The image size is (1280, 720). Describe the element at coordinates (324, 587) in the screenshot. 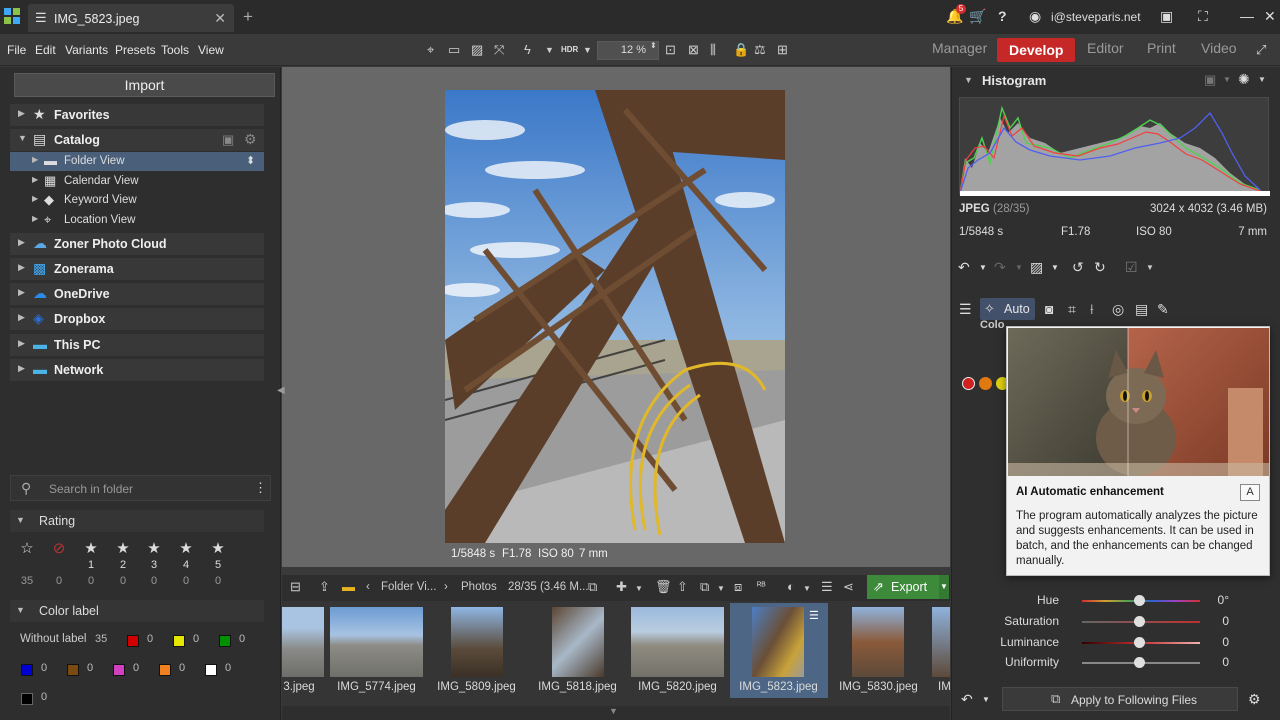

I see `folder-up-icon: ⇪` at that location.